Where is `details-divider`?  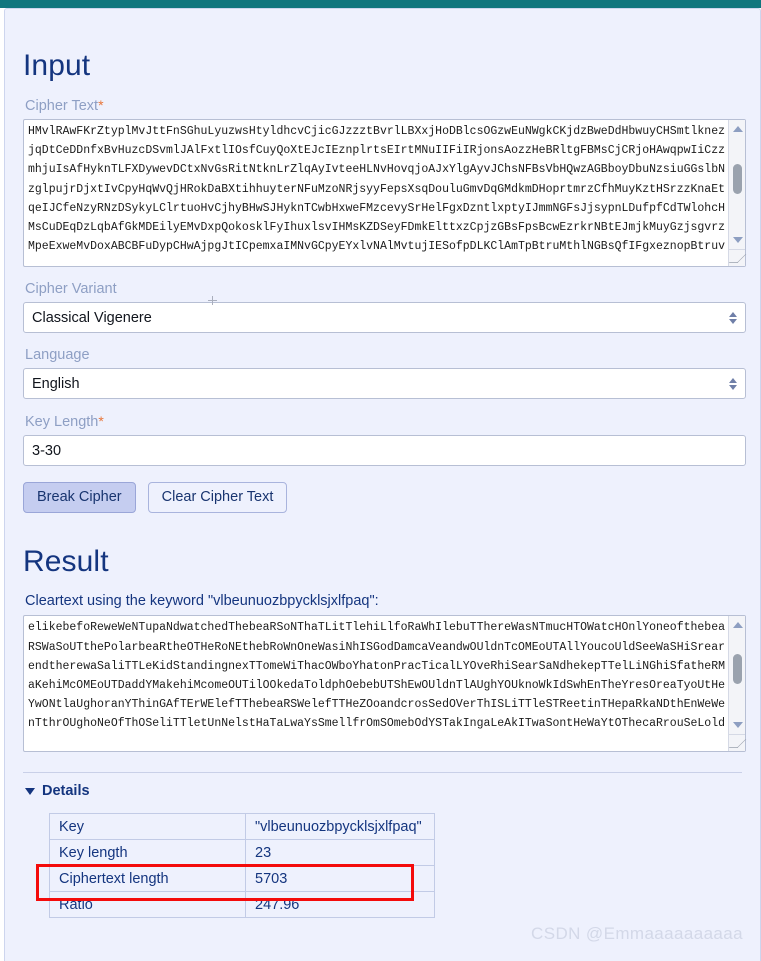 details-divider is located at coordinates (382, 773).